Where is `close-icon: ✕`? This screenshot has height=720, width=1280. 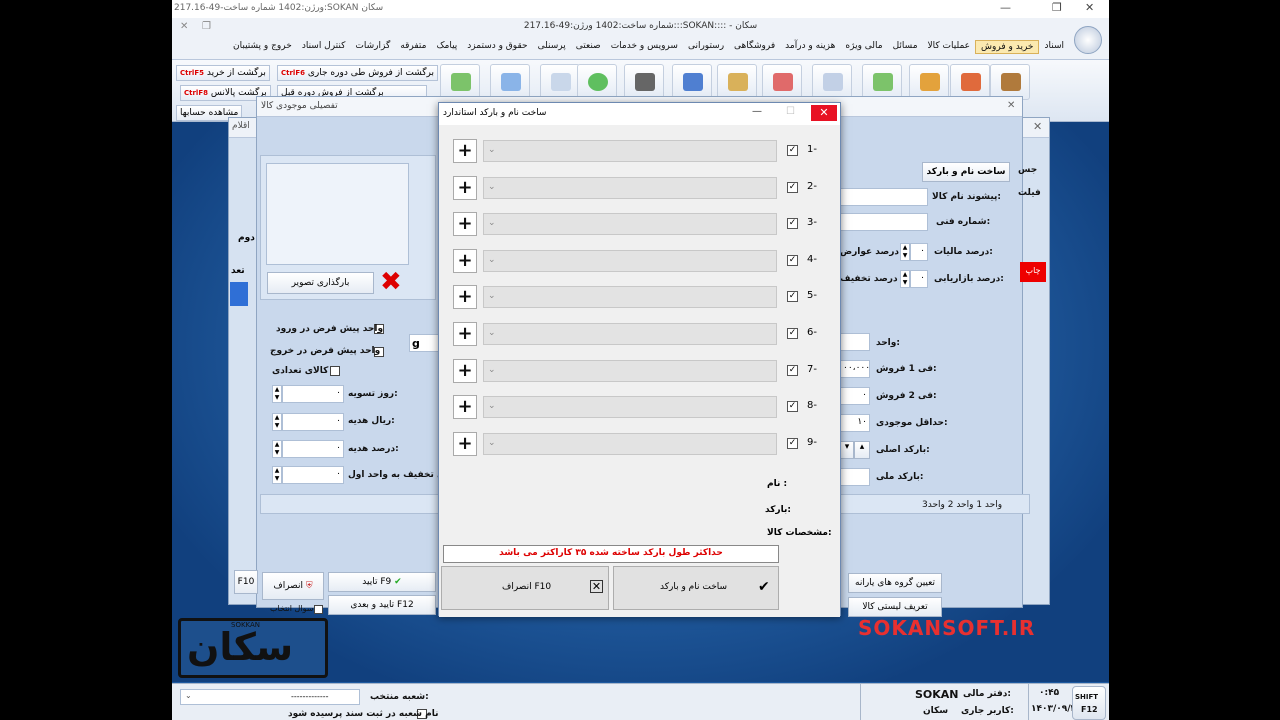
close-icon: ✕ is located at coordinates (1089, 7).